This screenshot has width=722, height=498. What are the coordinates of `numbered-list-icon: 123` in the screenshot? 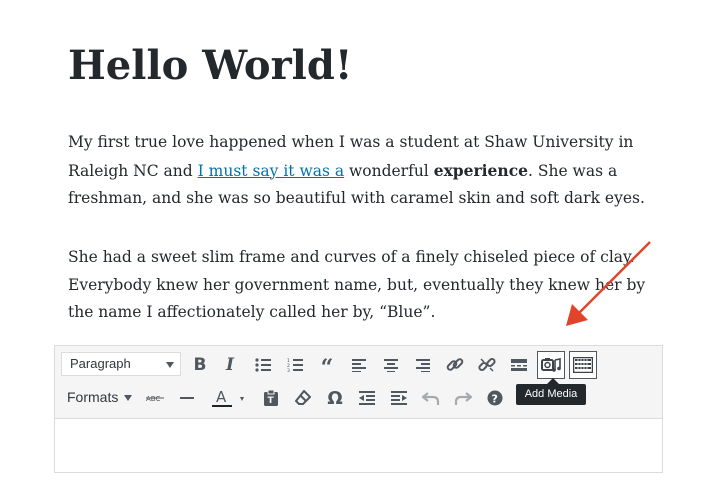 It's located at (295, 365).